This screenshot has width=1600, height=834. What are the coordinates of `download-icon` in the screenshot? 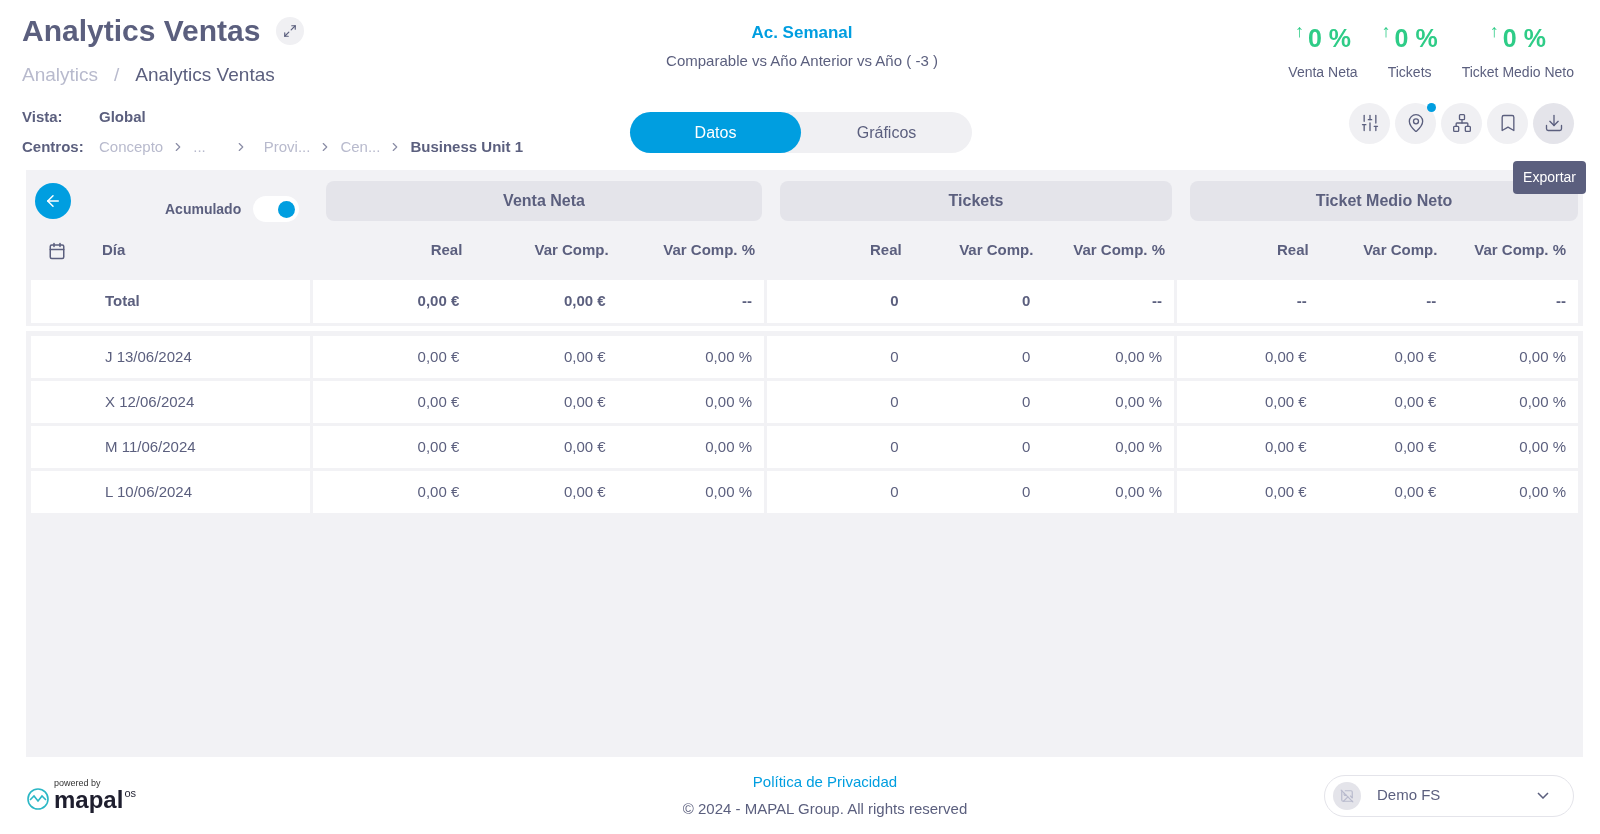 It's located at (1553, 123).